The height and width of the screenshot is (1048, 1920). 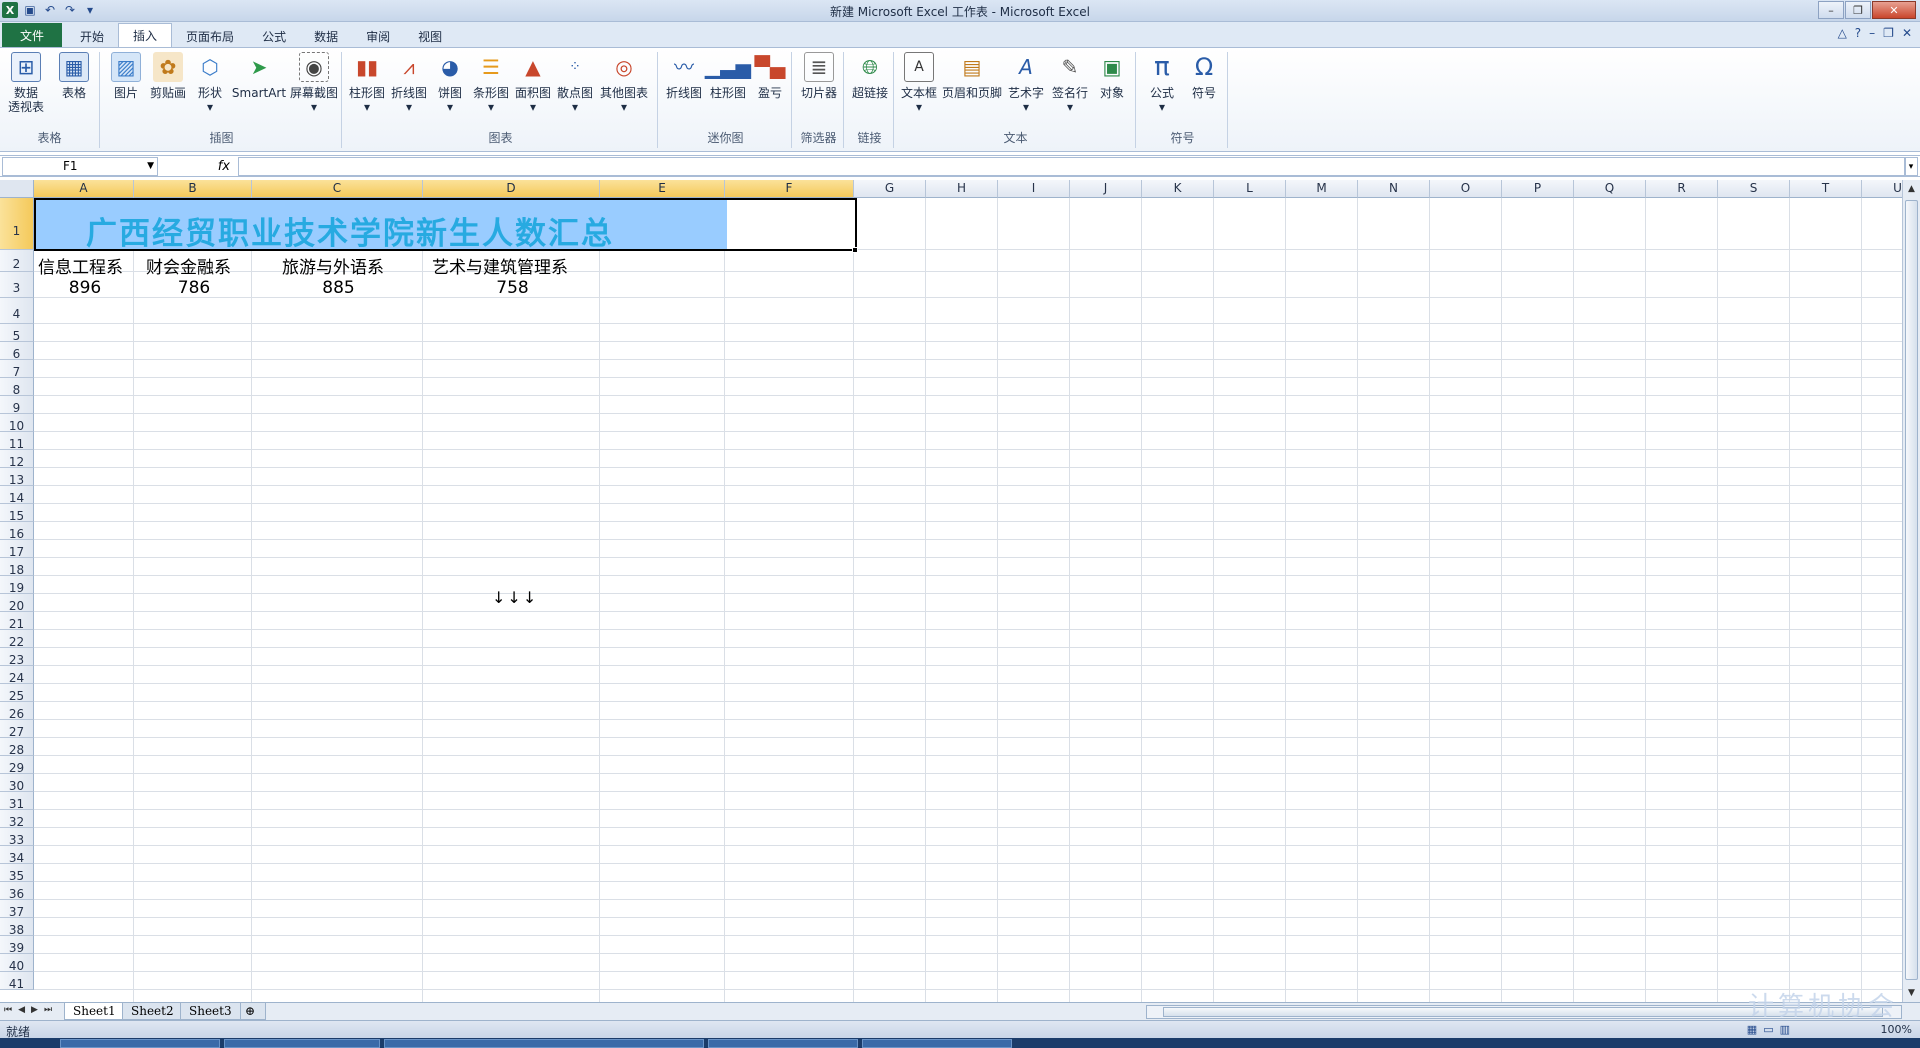 I want to click on row-header: 12, so click(x=17, y=459).